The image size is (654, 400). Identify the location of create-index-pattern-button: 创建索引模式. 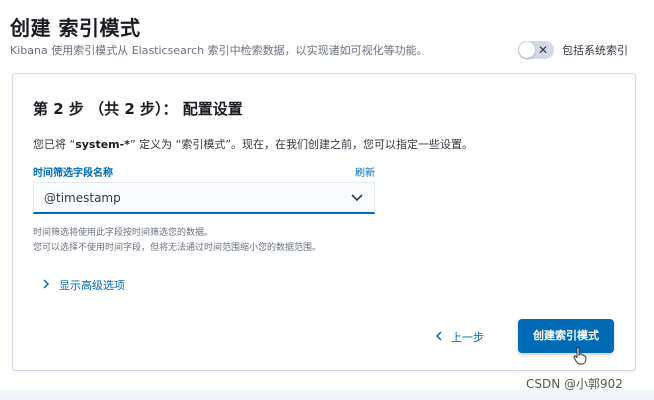
(566, 336).